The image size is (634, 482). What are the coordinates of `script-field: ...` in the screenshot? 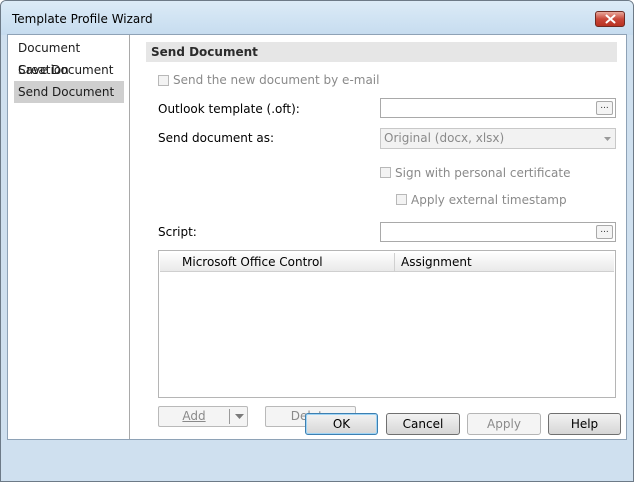 It's located at (498, 232).